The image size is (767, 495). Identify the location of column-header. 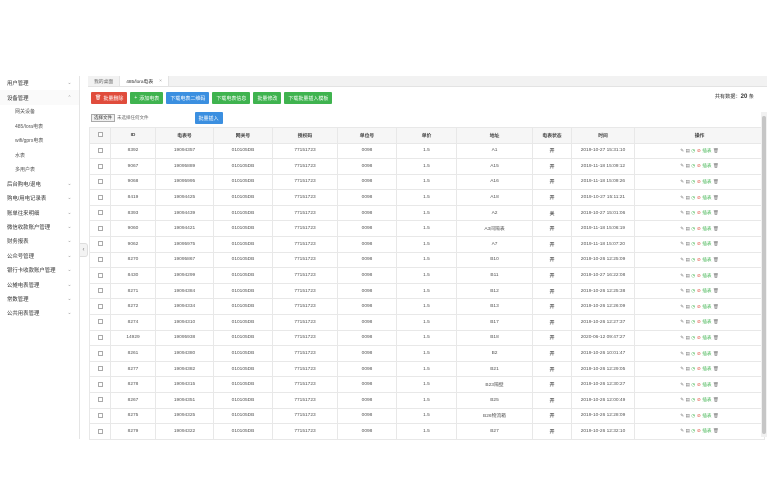
(100, 135).